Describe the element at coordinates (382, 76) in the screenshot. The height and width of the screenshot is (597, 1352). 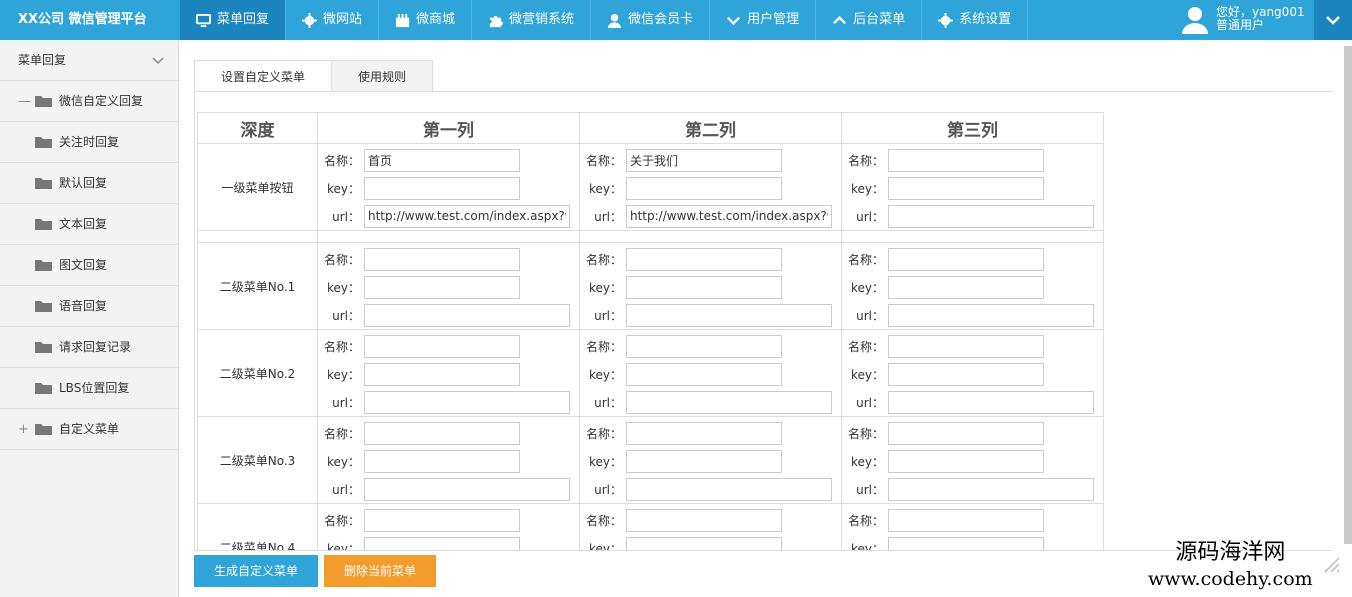
I see `tab-usage-rules: 使用规则` at that location.